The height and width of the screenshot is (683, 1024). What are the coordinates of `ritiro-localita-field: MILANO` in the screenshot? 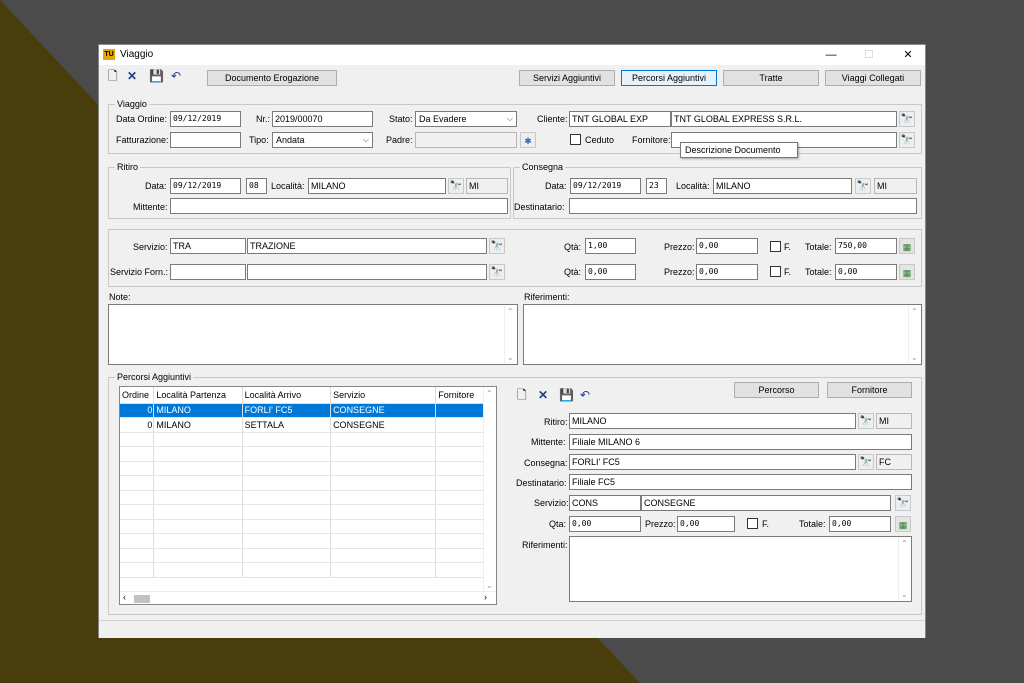 It's located at (377, 186).